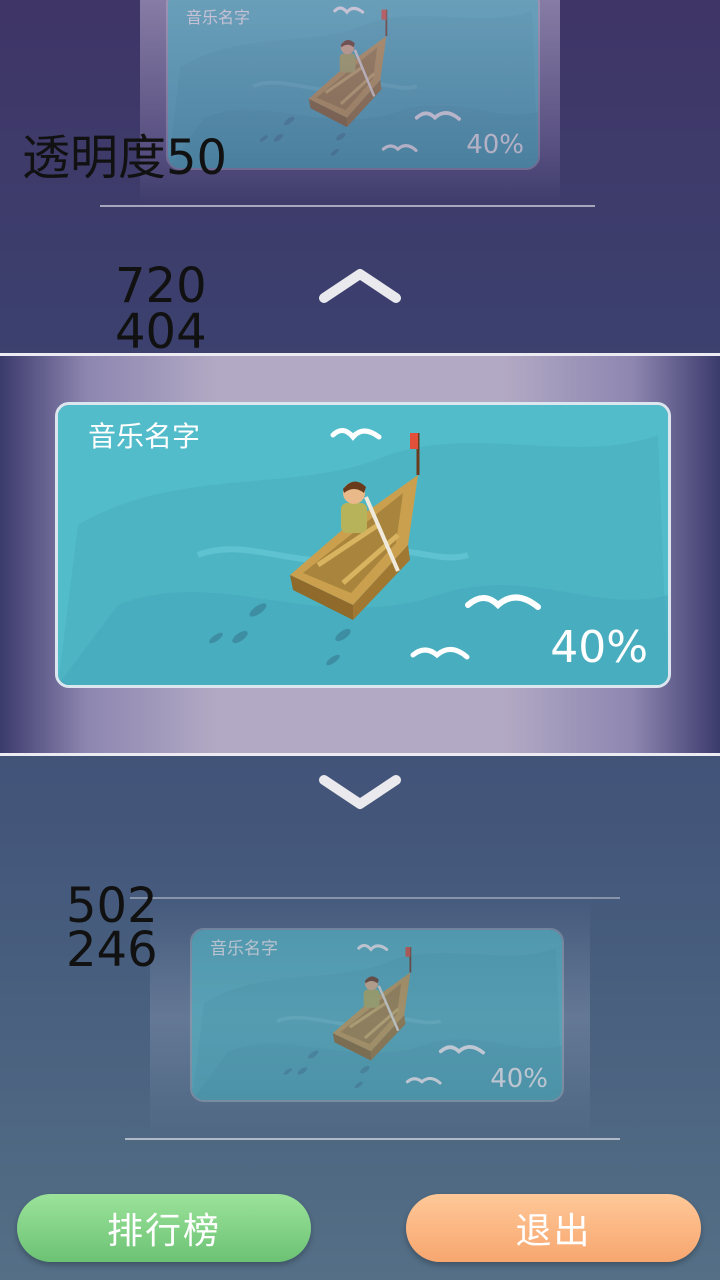 This screenshot has height=1280, width=720. What do you see at coordinates (377, 1015) in the screenshot?
I see `music-card-next: 音乐名字 40%` at bounding box center [377, 1015].